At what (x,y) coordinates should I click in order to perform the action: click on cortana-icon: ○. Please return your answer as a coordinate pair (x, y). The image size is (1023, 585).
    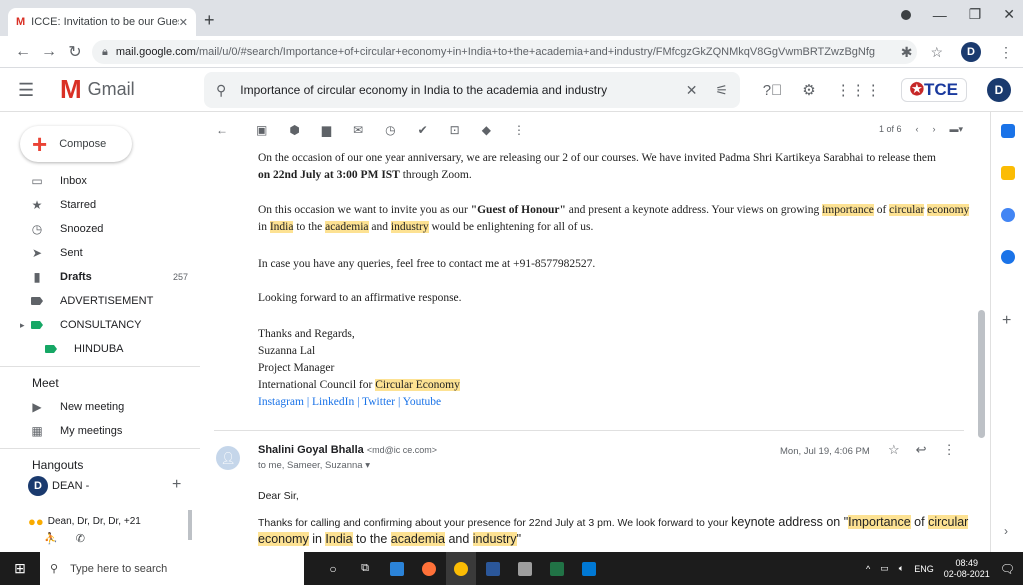
    Looking at the image, I should click on (333, 568).